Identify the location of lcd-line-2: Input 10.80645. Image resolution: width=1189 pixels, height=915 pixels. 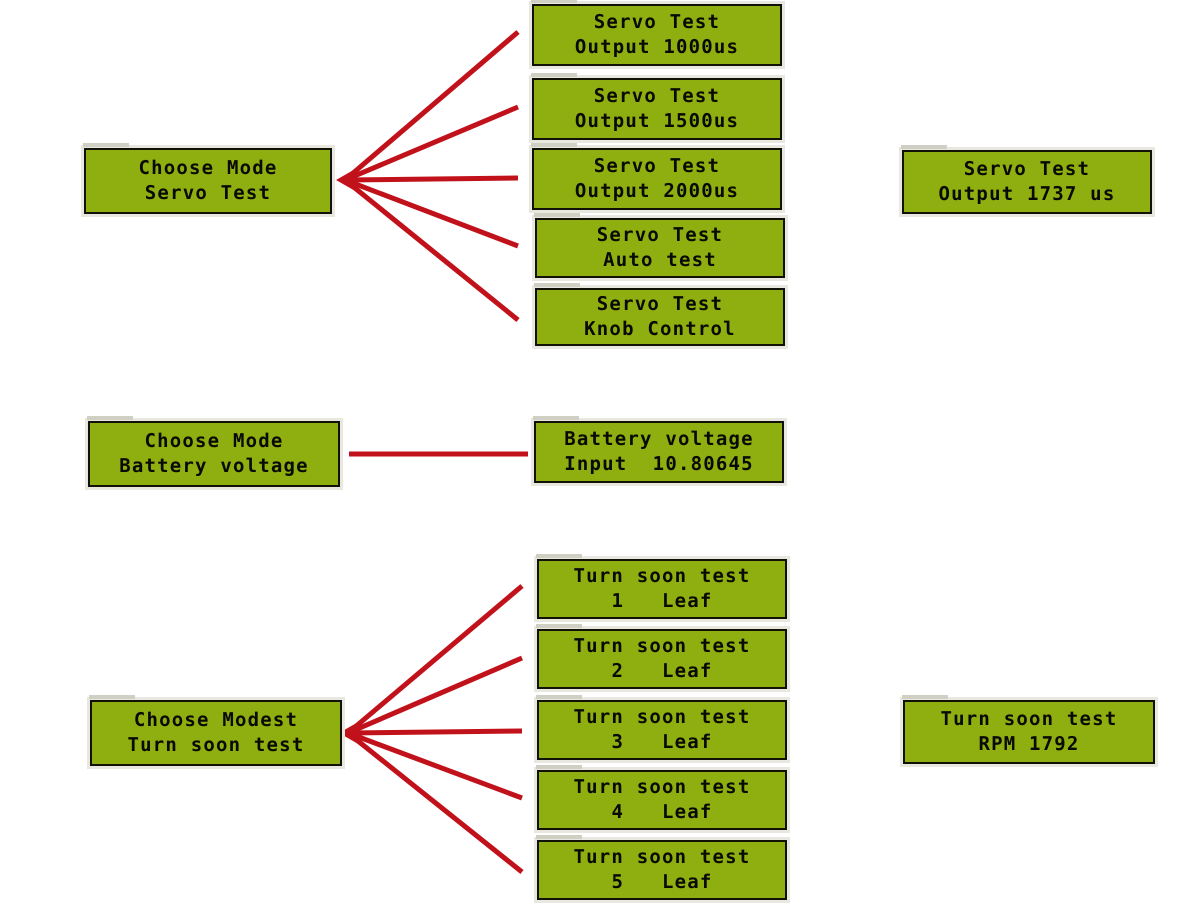
(659, 463).